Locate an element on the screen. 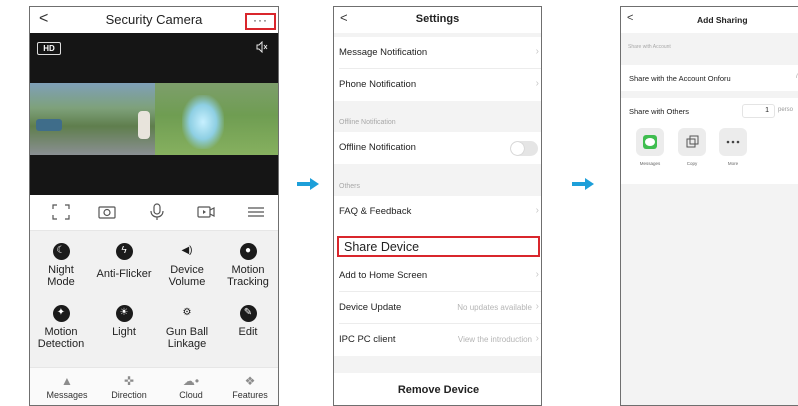 The width and height of the screenshot is (798, 406). feature-motion-detection: ✦ Motion Detection is located at coordinates (61, 327).